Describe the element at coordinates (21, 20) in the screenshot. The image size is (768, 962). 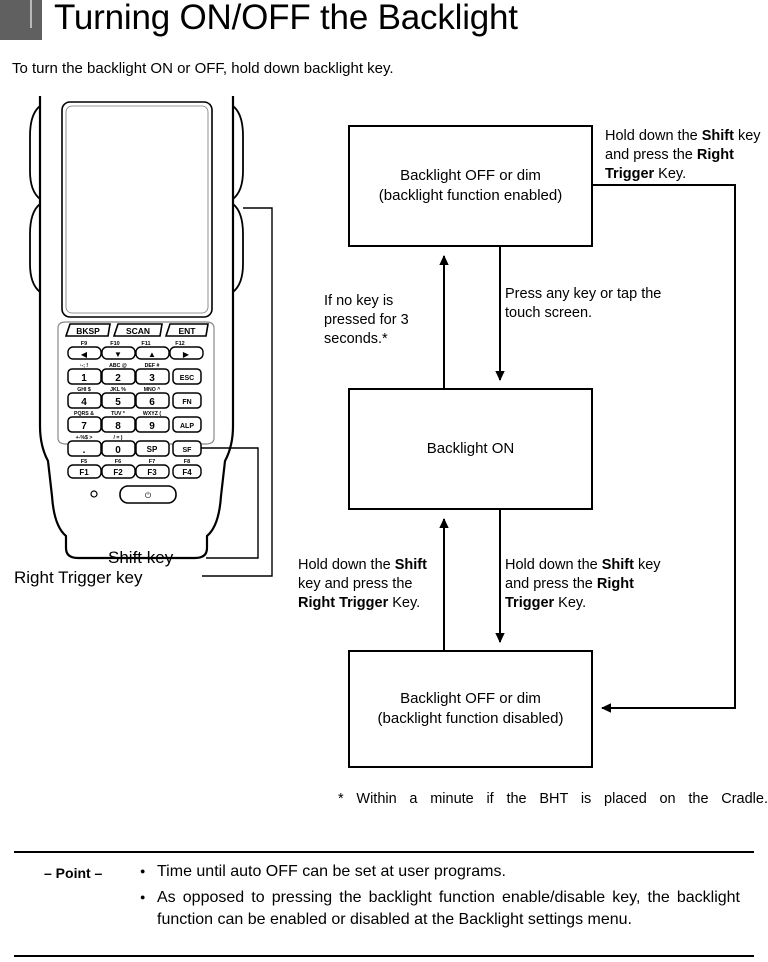
I see `header-accent-block` at that location.